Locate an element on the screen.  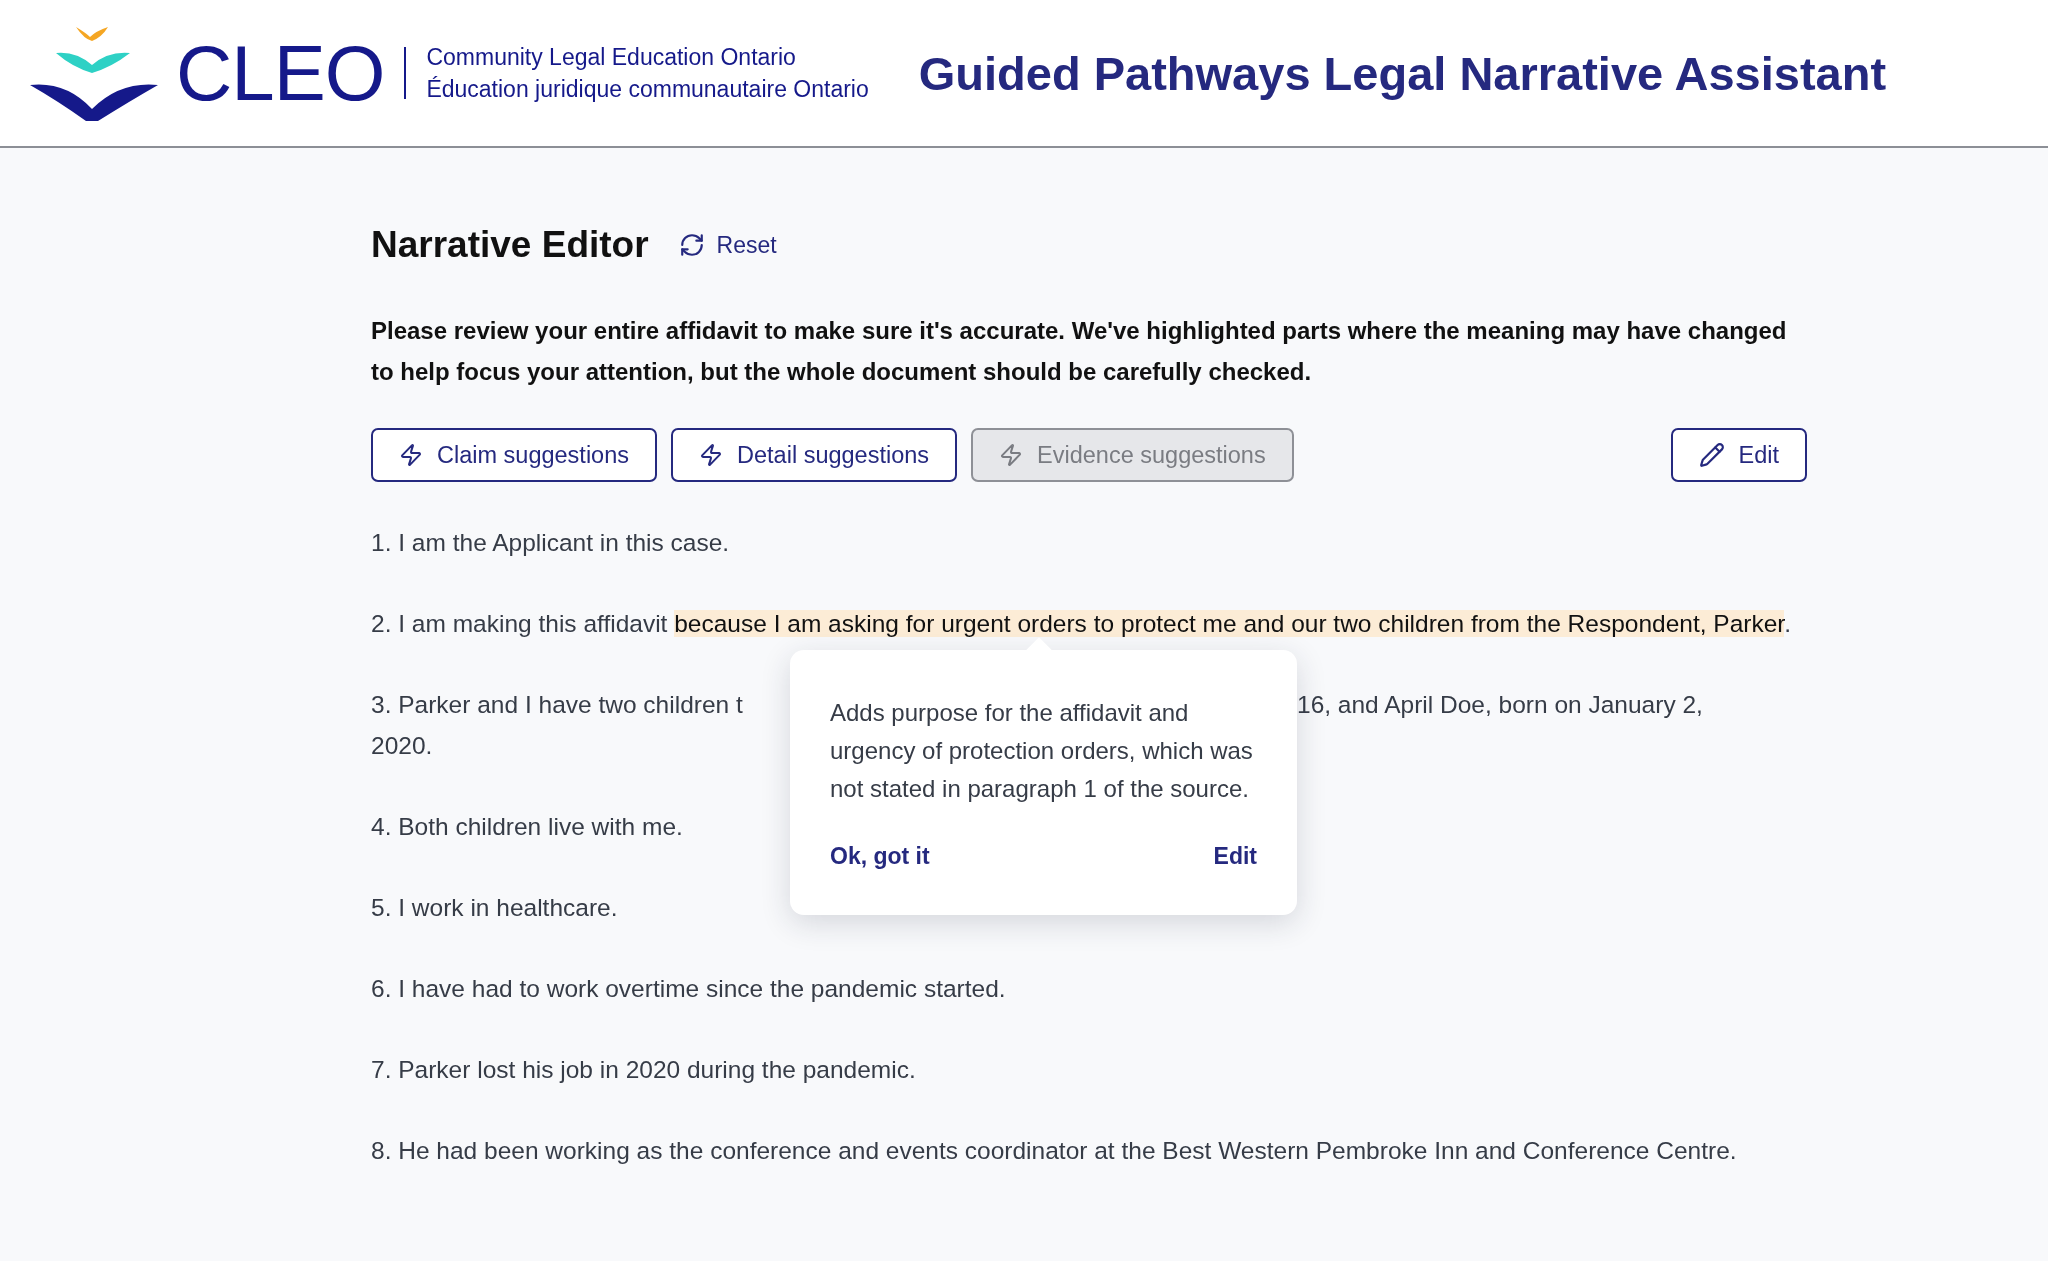
affidavit-paragraph: 1. I am the Applicant in this case. is located at coordinates (550, 542).